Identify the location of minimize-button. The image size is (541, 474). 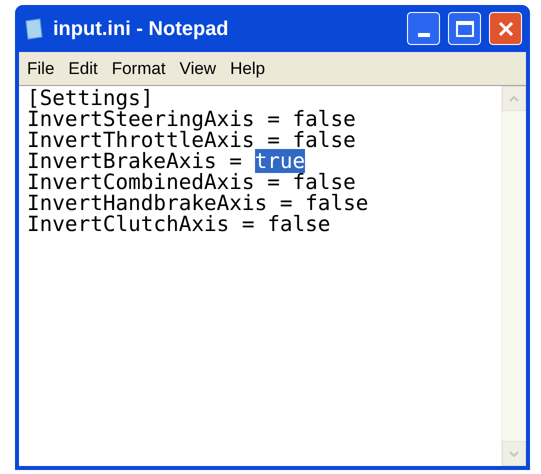
(423, 28).